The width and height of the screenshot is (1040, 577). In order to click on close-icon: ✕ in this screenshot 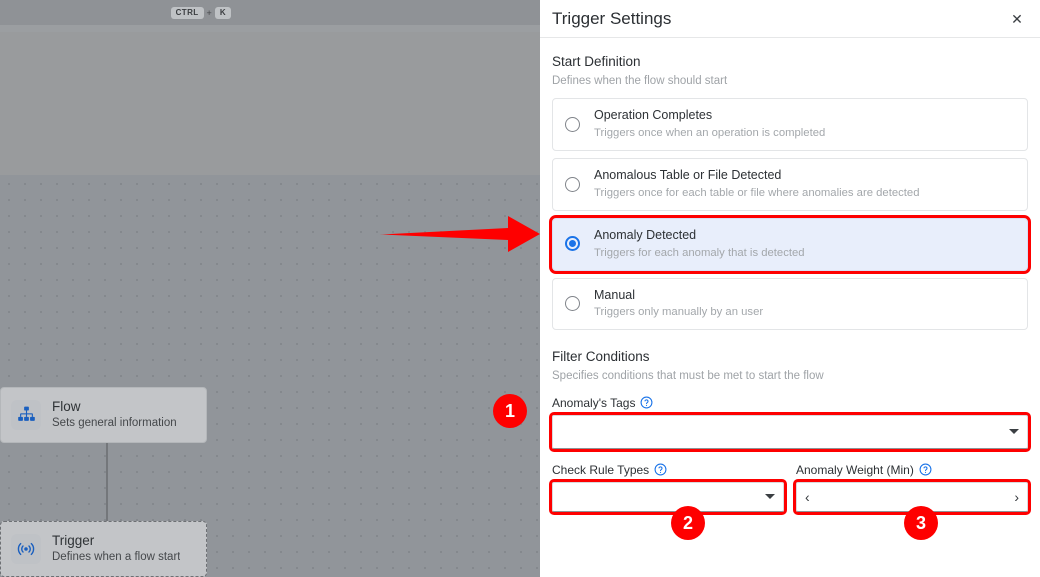, I will do `click(1017, 19)`.